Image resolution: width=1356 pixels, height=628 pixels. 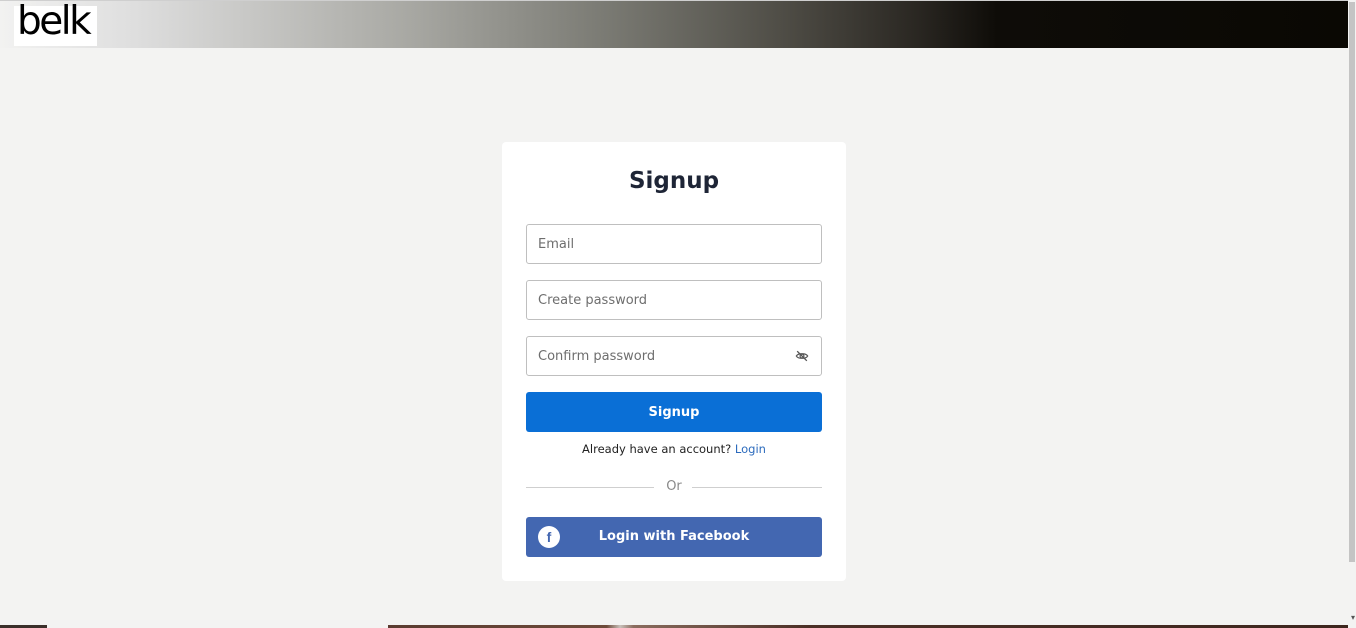 What do you see at coordinates (750, 449) in the screenshot?
I see `login-link: Login` at bounding box center [750, 449].